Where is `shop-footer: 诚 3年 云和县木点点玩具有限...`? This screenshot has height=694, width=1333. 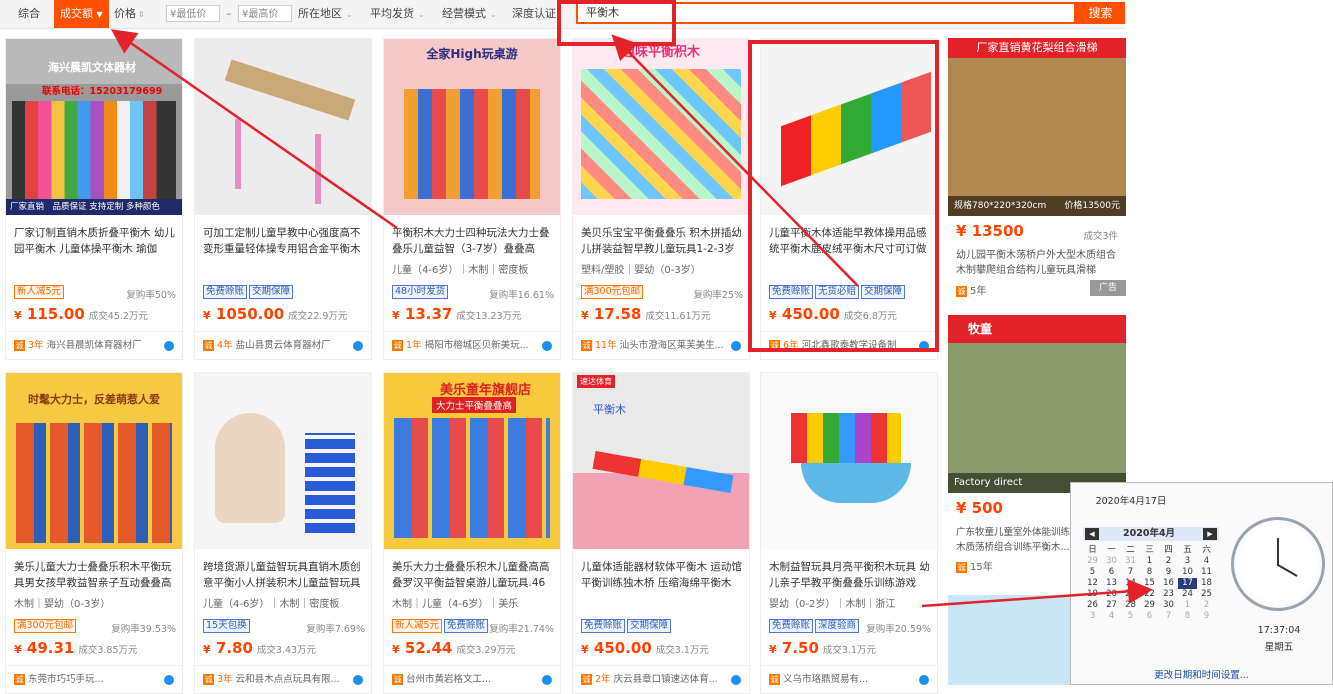
shop-footer: 诚 3年 云和县木点点玩具有限... is located at coordinates (283, 679).